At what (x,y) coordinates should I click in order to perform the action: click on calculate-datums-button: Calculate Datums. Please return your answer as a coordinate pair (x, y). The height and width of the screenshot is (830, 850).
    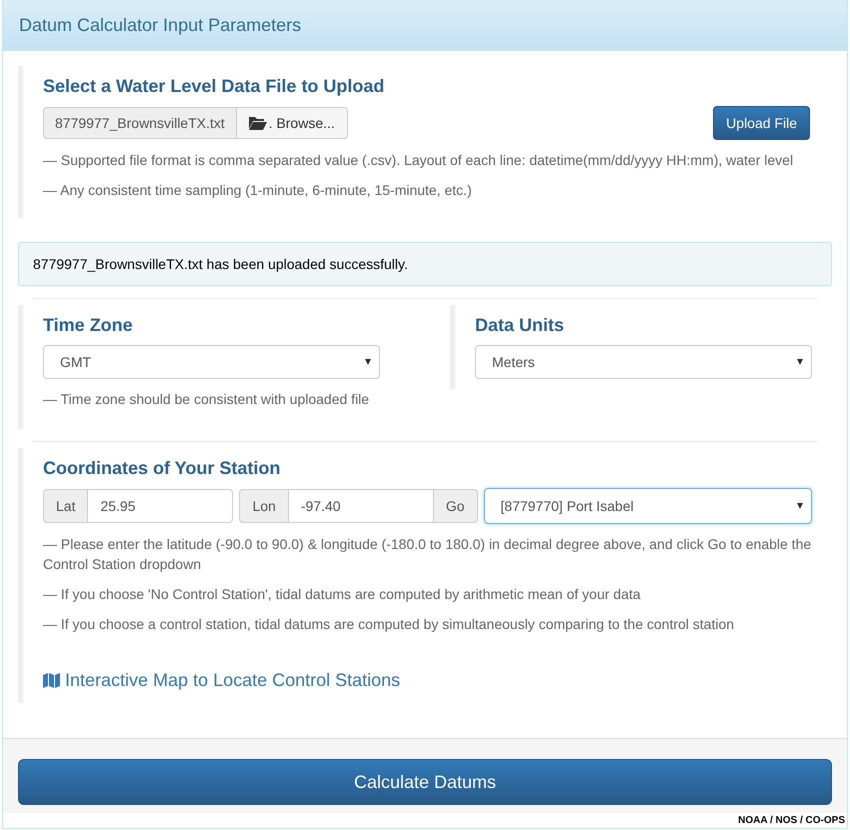
    Looking at the image, I should click on (425, 782).